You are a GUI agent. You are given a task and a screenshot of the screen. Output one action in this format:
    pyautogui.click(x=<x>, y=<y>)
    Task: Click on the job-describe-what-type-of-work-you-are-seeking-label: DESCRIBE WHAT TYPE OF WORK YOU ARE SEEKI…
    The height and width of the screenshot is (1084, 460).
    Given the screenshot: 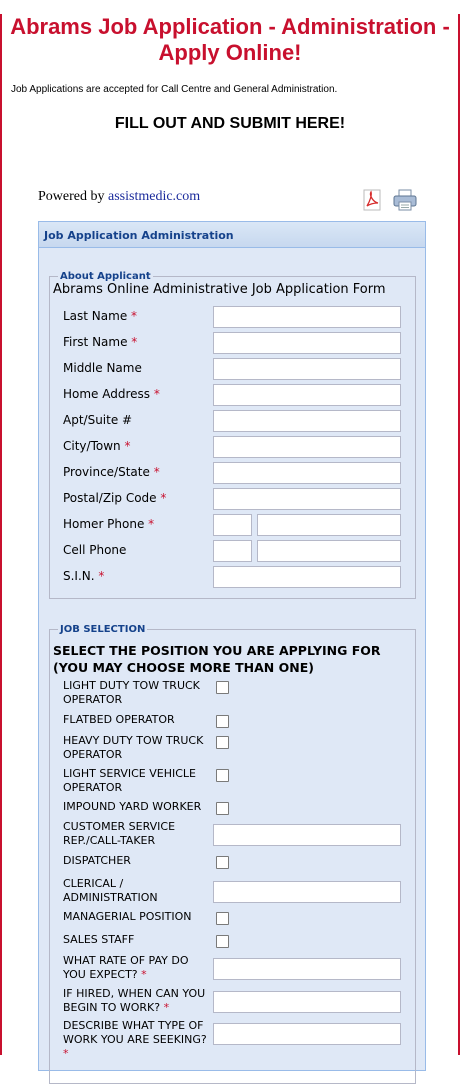 What is the action you would take?
    pyautogui.click(x=137, y=1040)
    